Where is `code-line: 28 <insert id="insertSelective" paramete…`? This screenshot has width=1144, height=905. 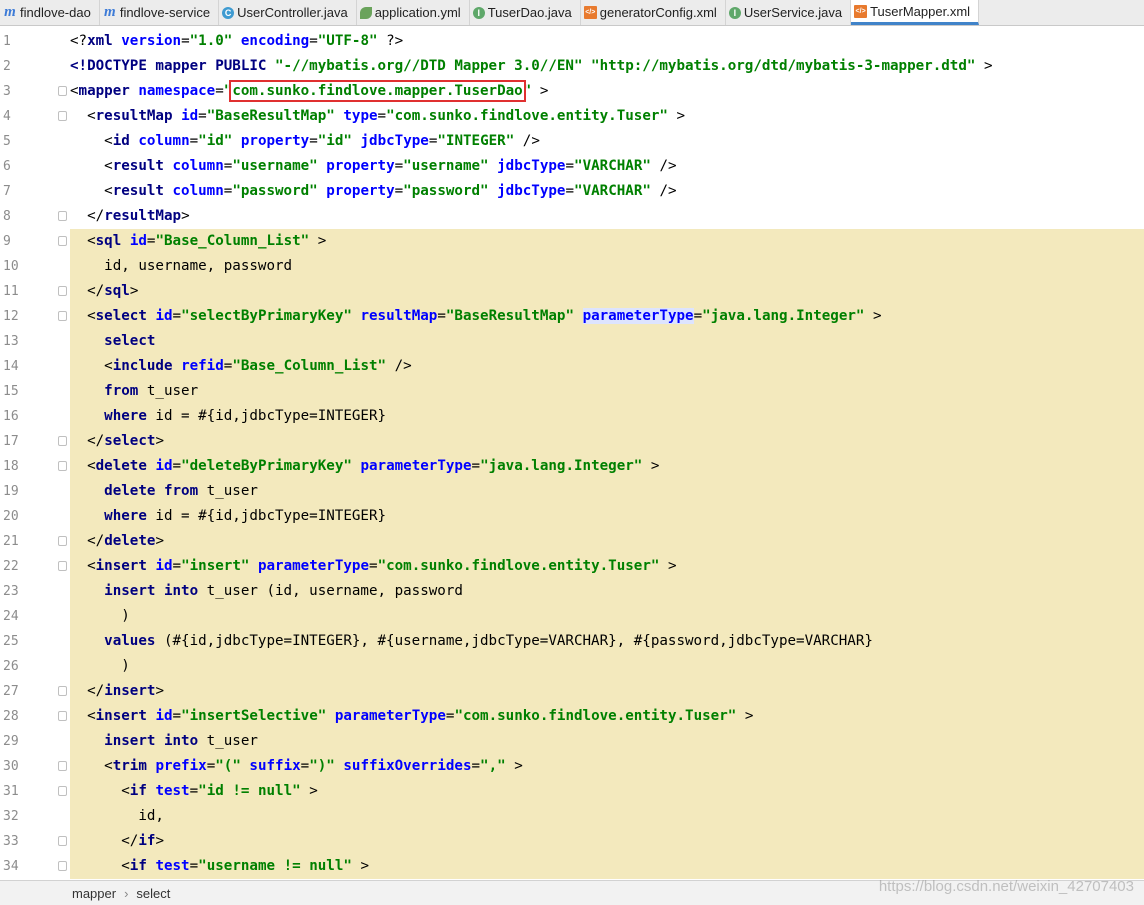
code-line: 28 <insert id="insertSelective" paramete… is located at coordinates (572, 716).